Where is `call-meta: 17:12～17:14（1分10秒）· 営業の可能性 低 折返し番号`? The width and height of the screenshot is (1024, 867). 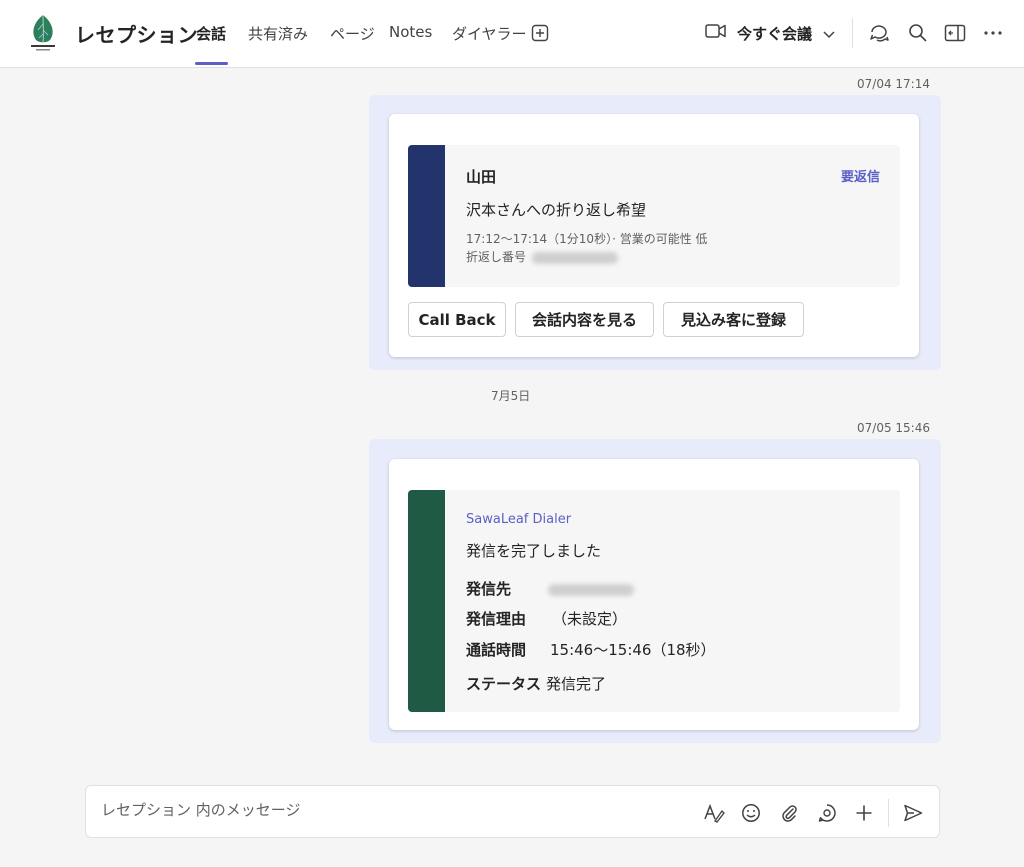 call-meta: 17:12～17:14（1分10秒）· 営業の可能性 低 折返し番号 is located at coordinates (587, 248).